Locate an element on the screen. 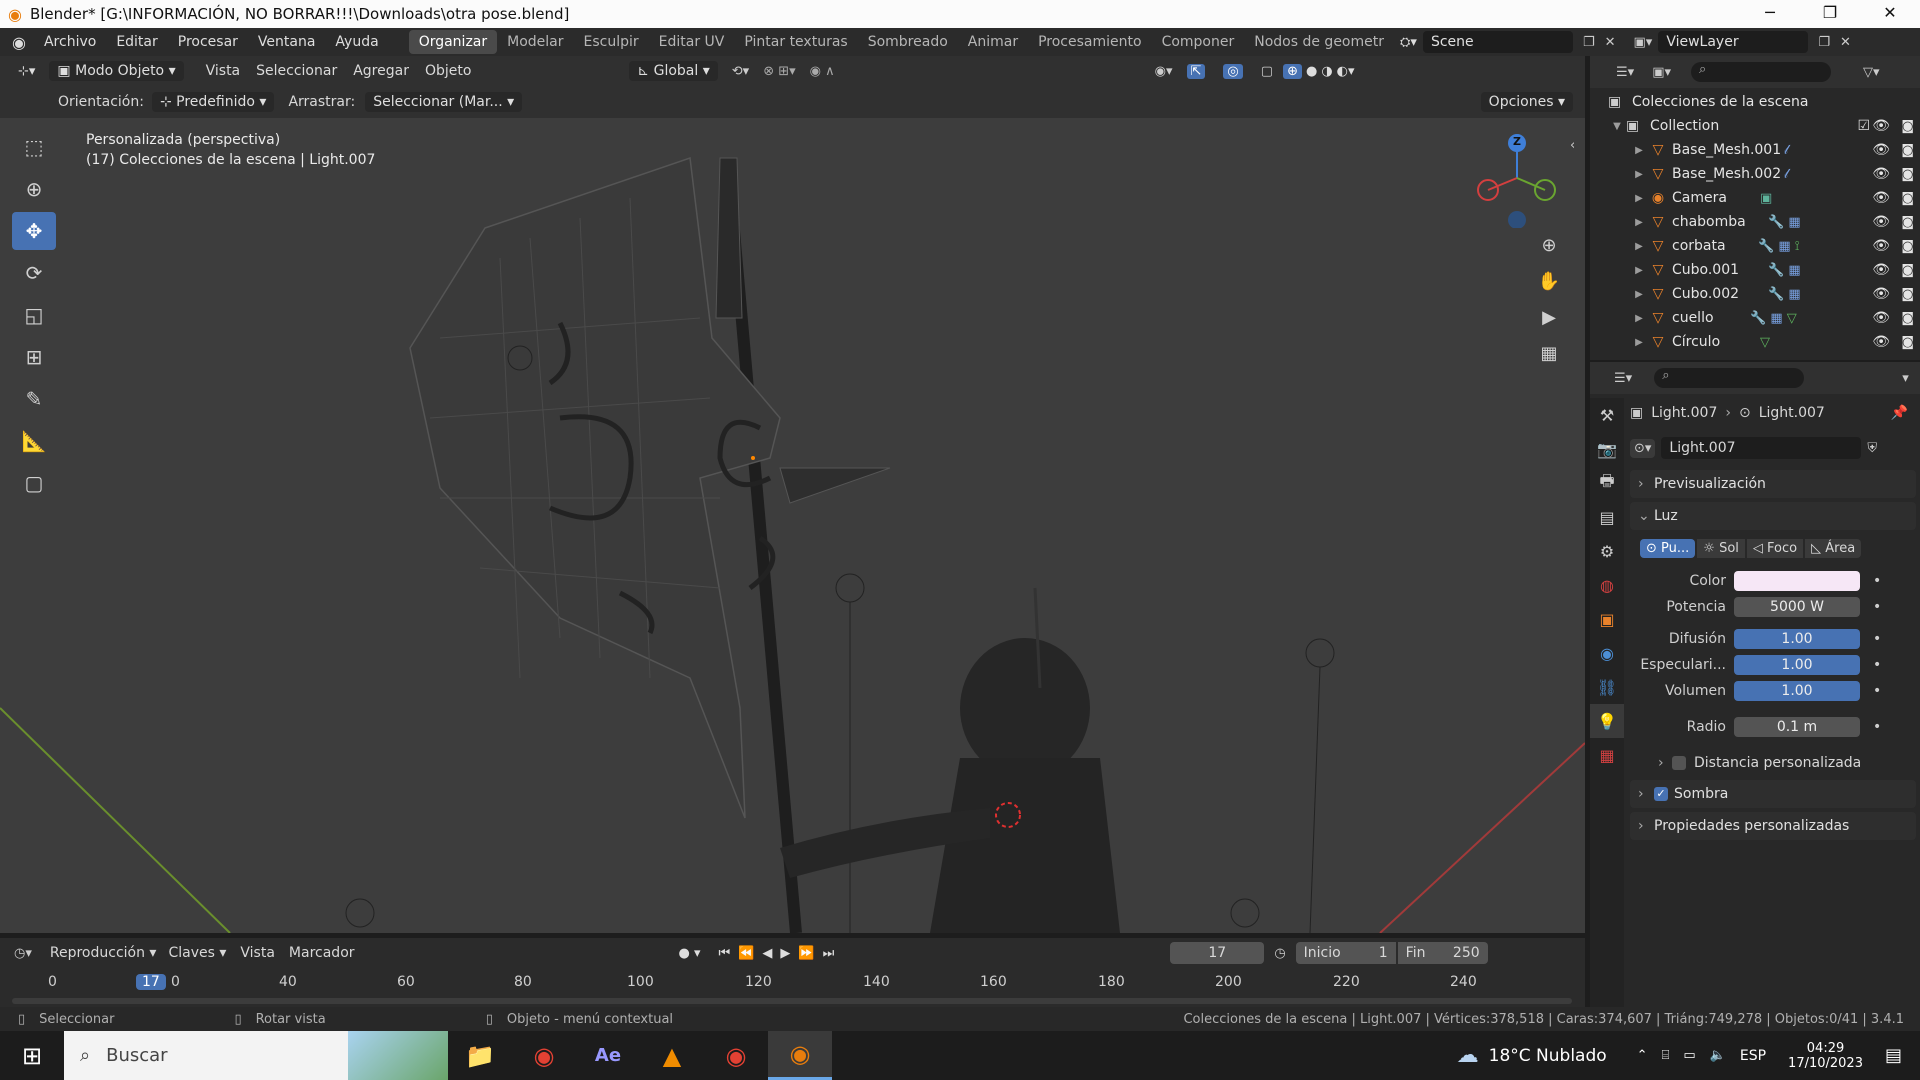 This screenshot has width=1920, height=1080. keys-dropdown: Claves ▾ is located at coordinates (197, 953).